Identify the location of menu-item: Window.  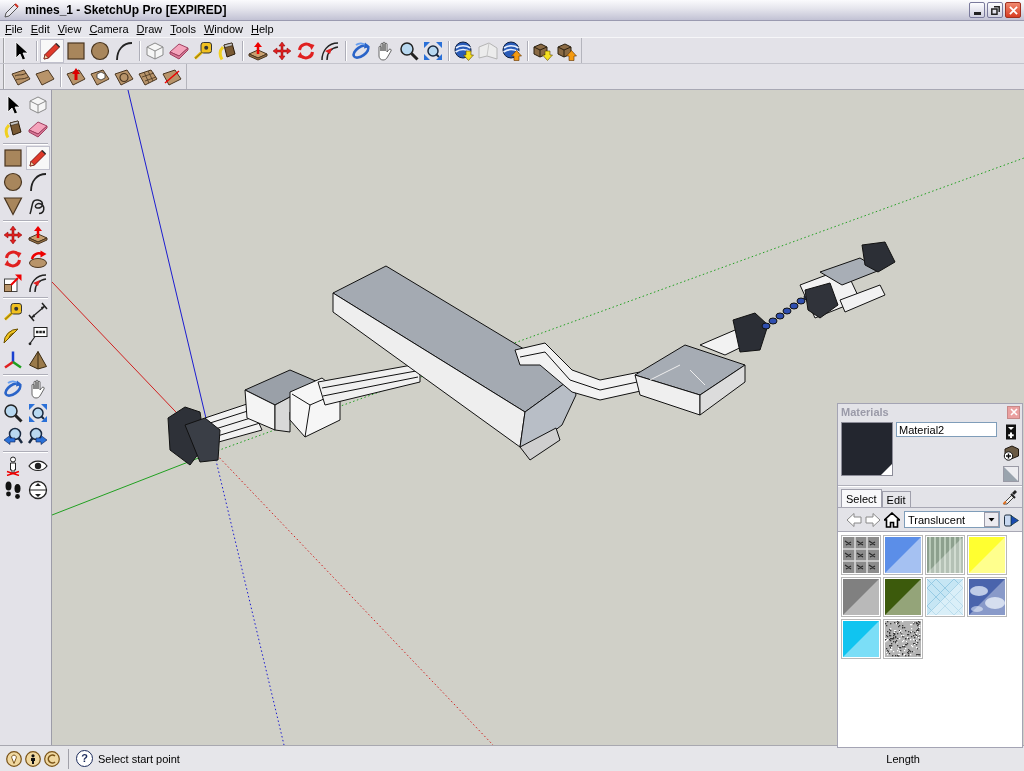
(223, 29).